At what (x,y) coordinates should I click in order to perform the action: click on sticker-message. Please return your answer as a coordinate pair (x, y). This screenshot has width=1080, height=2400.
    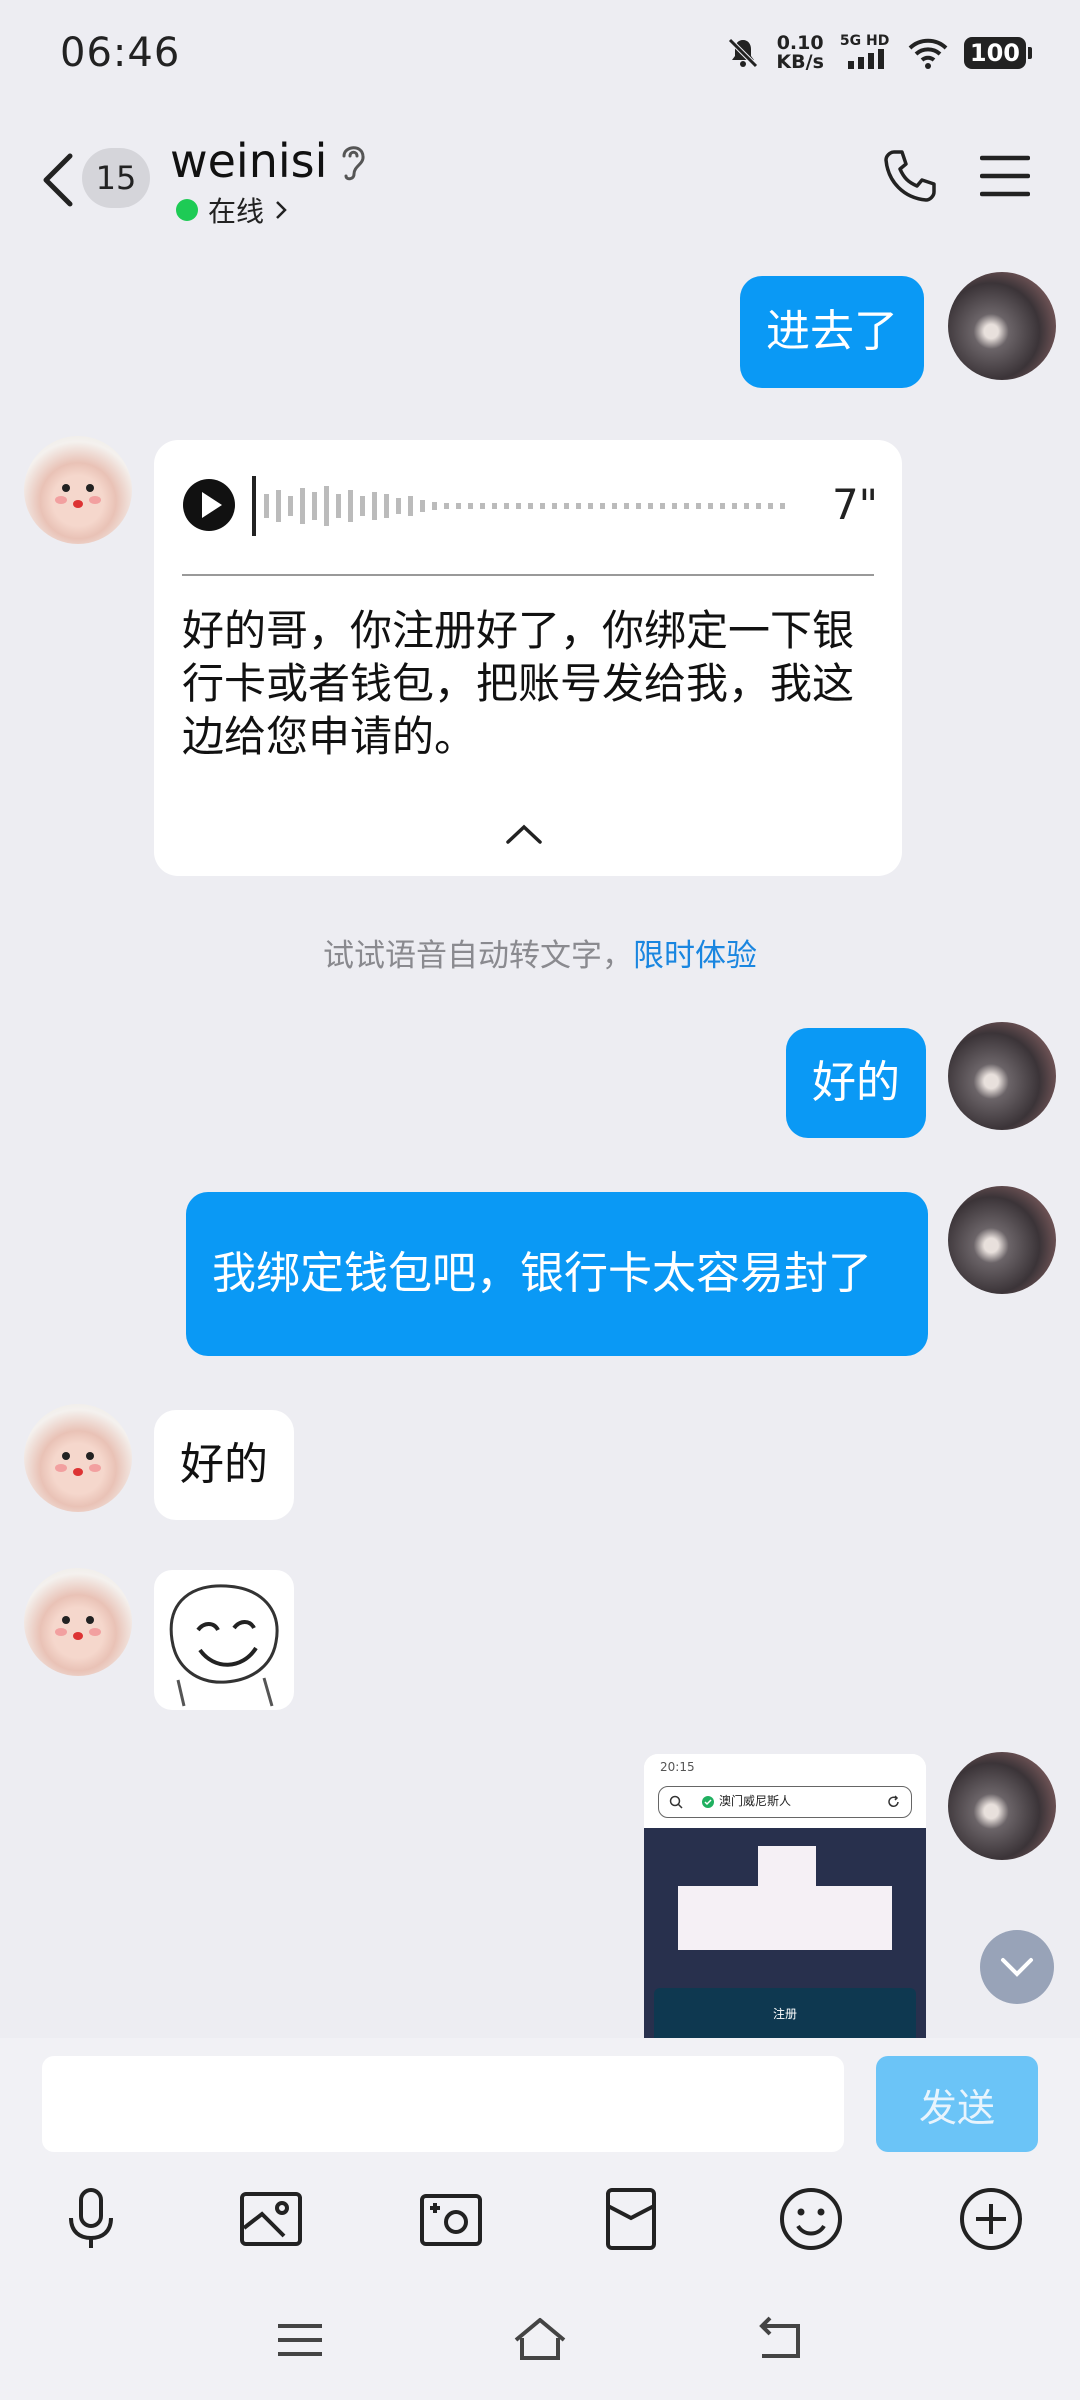
    Looking at the image, I should click on (224, 1640).